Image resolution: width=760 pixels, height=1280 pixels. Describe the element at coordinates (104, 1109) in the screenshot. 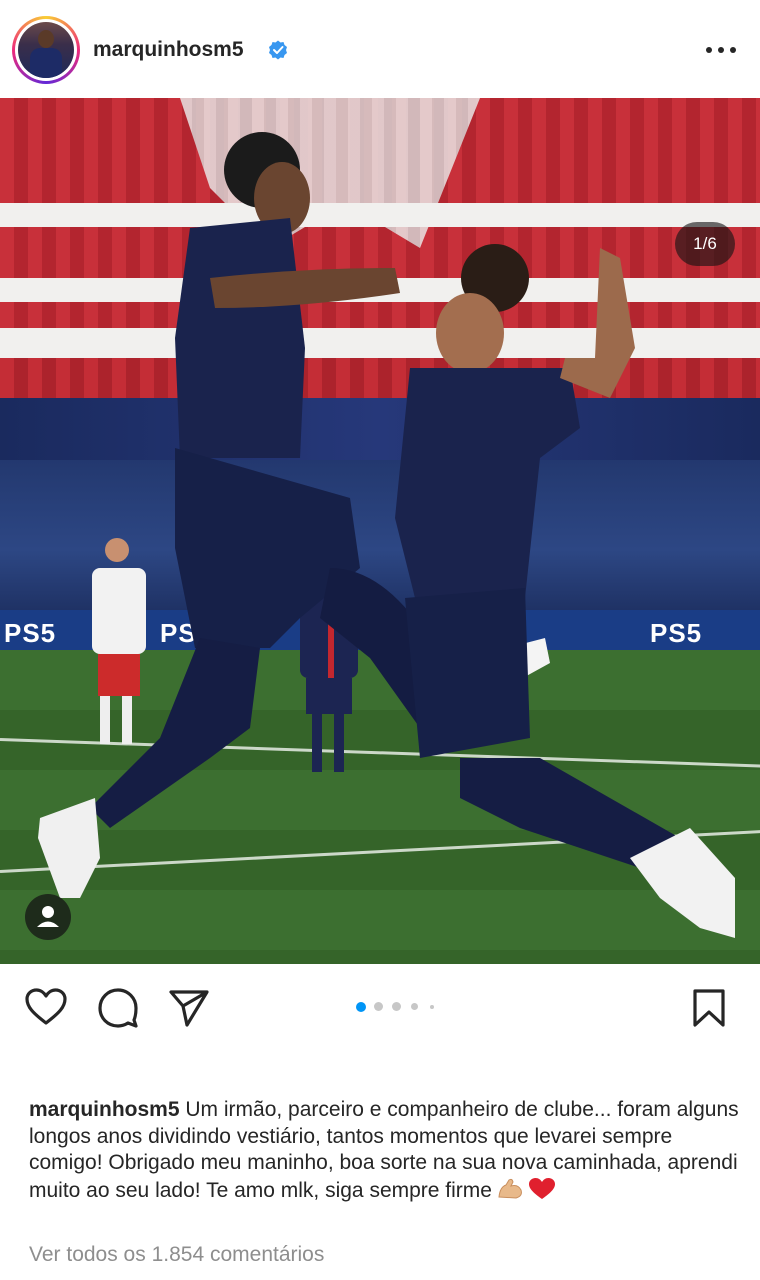

I see `caption-username: marquinhosm5` at that location.